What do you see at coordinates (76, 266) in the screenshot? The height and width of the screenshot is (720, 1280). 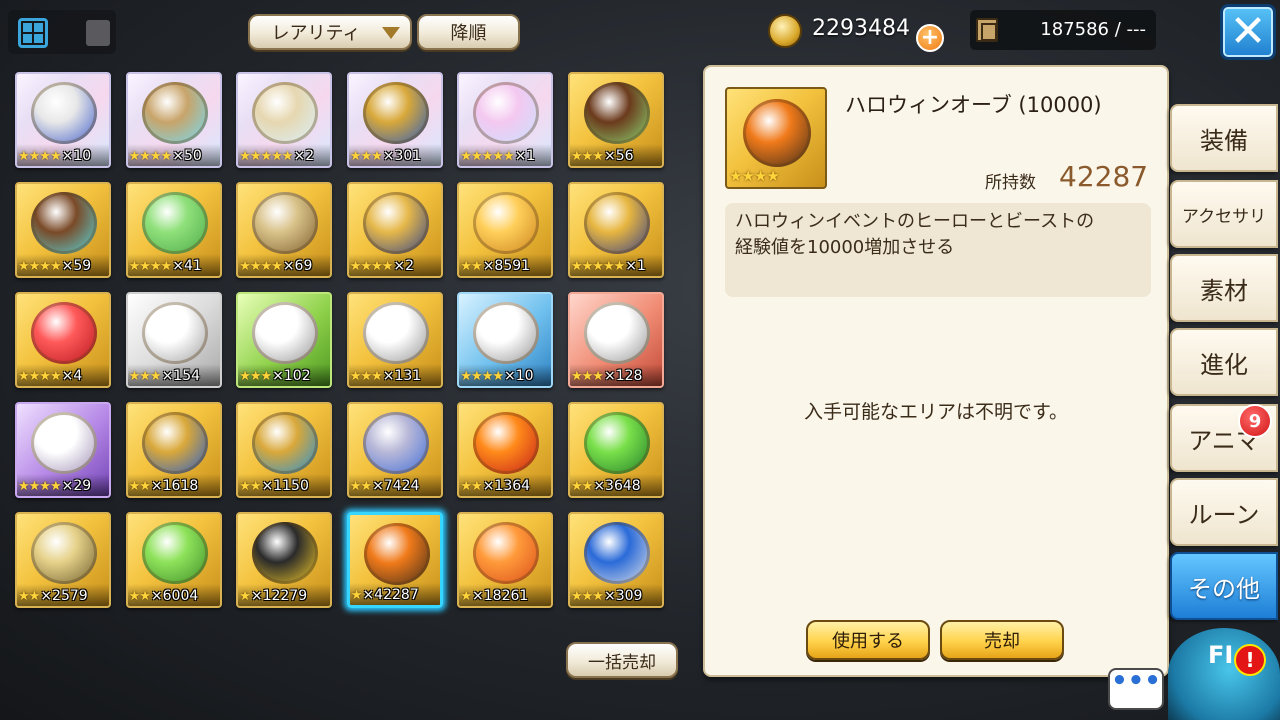 I see `item-count: ×59` at bounding box center [76, 266].